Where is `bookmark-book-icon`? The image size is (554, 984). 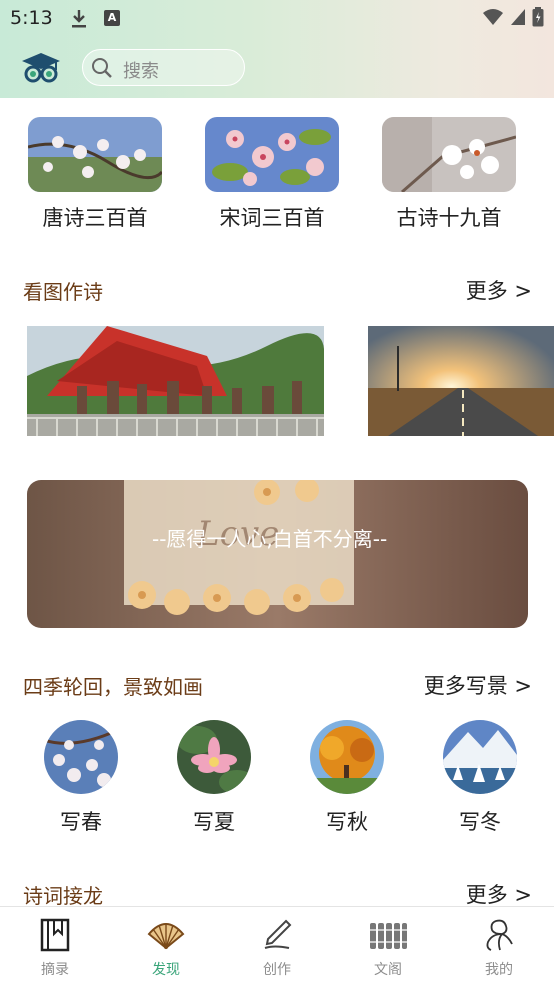
bookmark-book-icon is located at coordinates (55, 935).